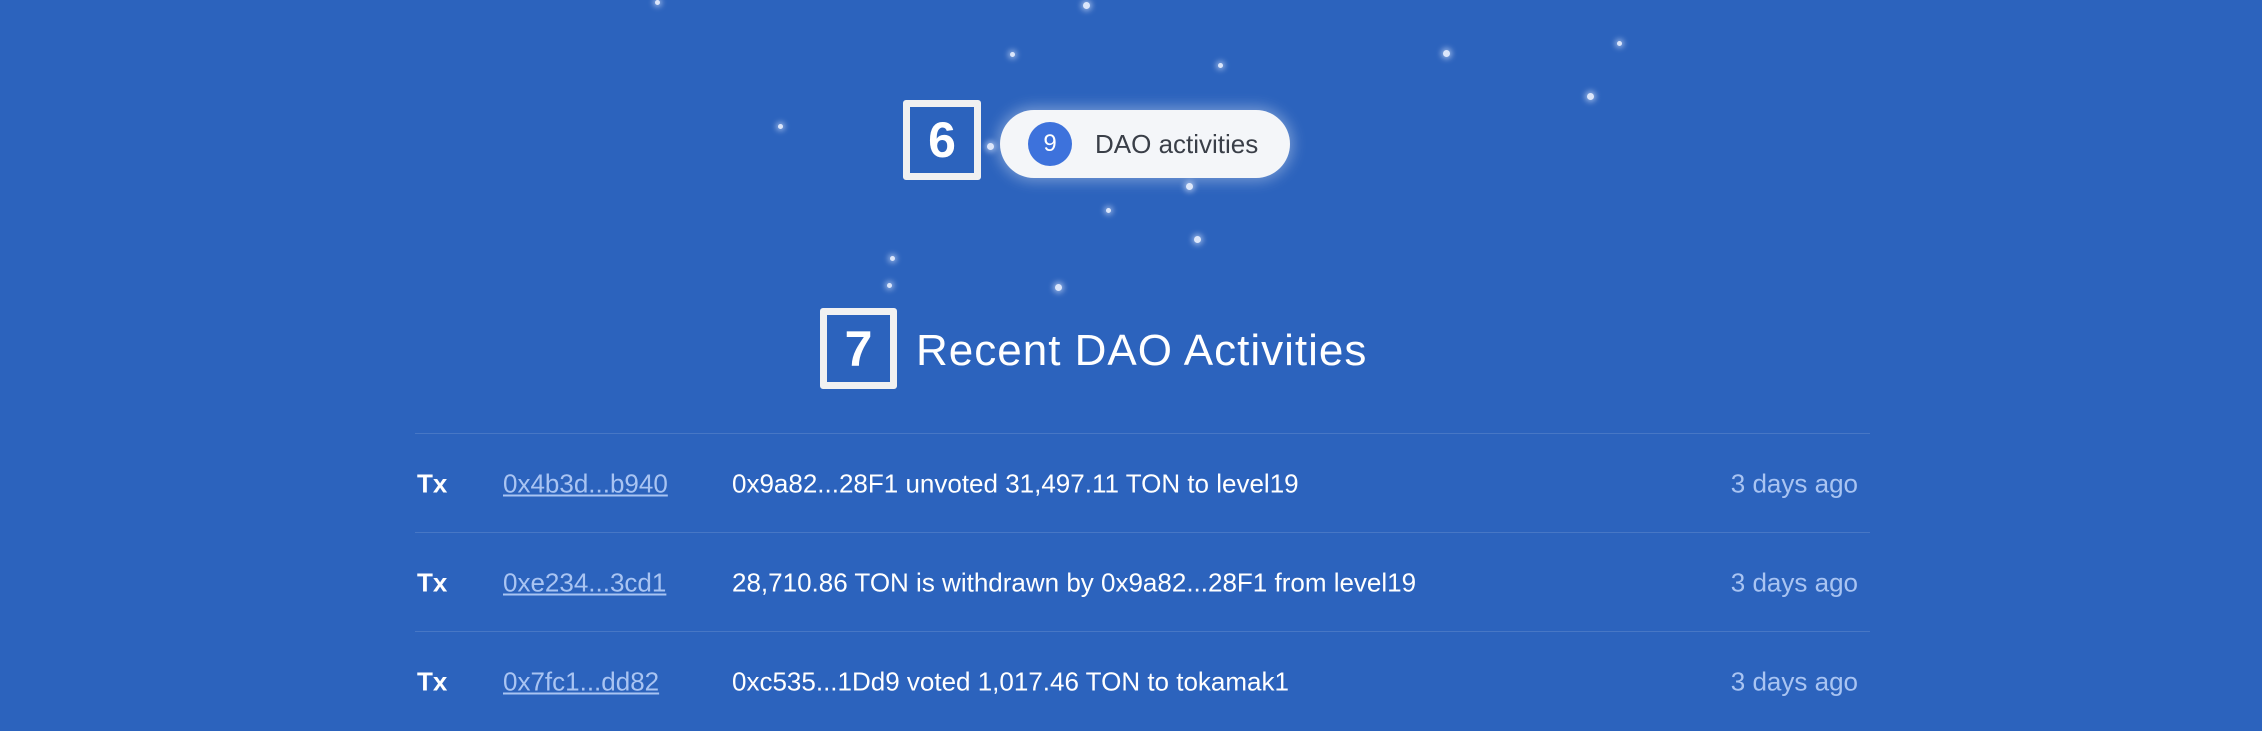 Image resolution: width=2262 pixels, height=731 pixels. What do you see at coordinates (581, 681) in the screenshot?
I see `tx-hash-link: 0x7fc1...dd82` at bounding box center [581, 681].